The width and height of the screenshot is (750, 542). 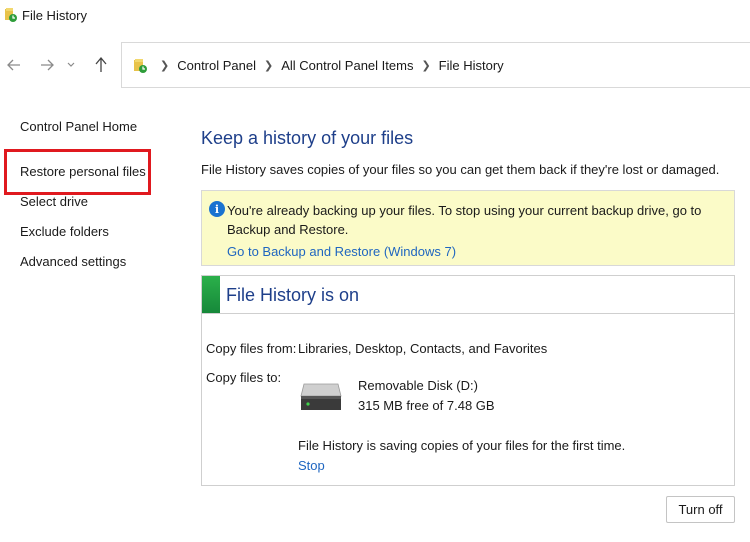 What do you see at coordinates (426, 405) in the screenshot?
I see `drive-space: 315 MB free of 7.48 GB` at bounding box center [426, 405].